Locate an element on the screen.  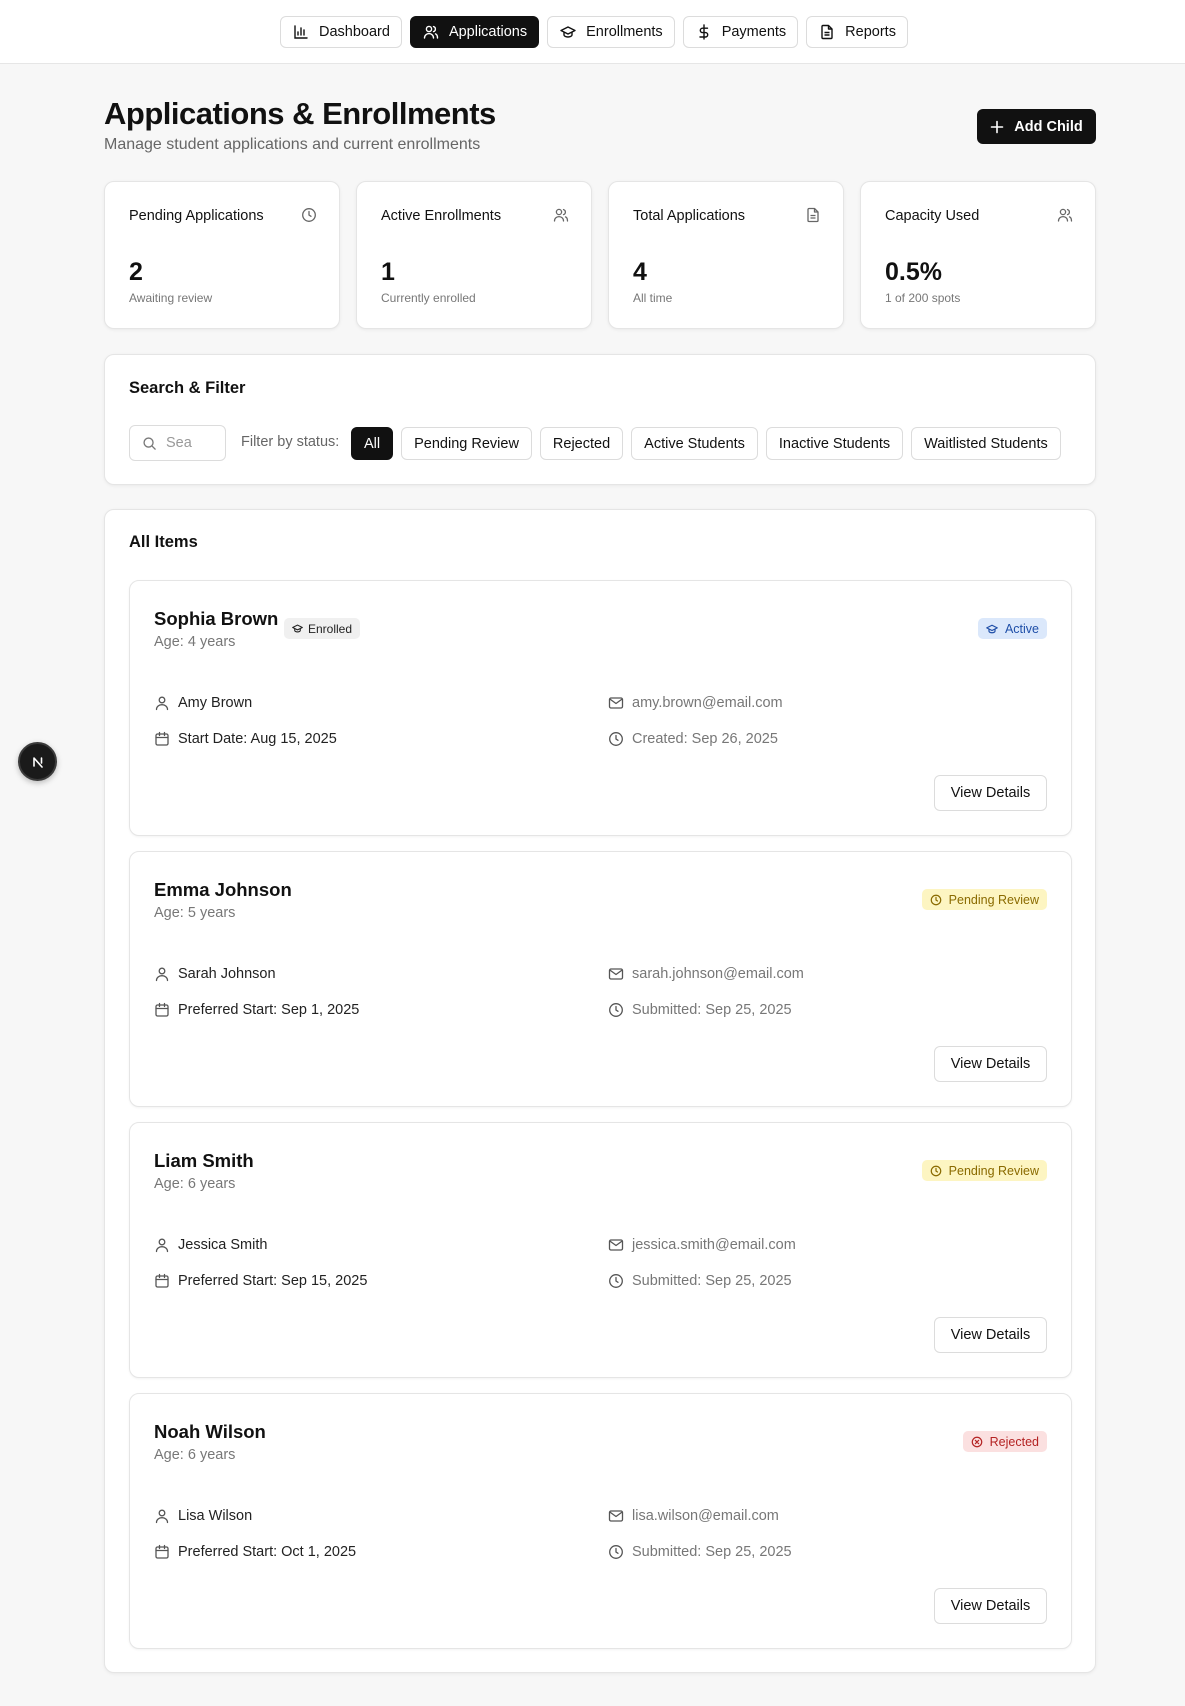
tab-applications: Applications is located at coordinates (474, 32).